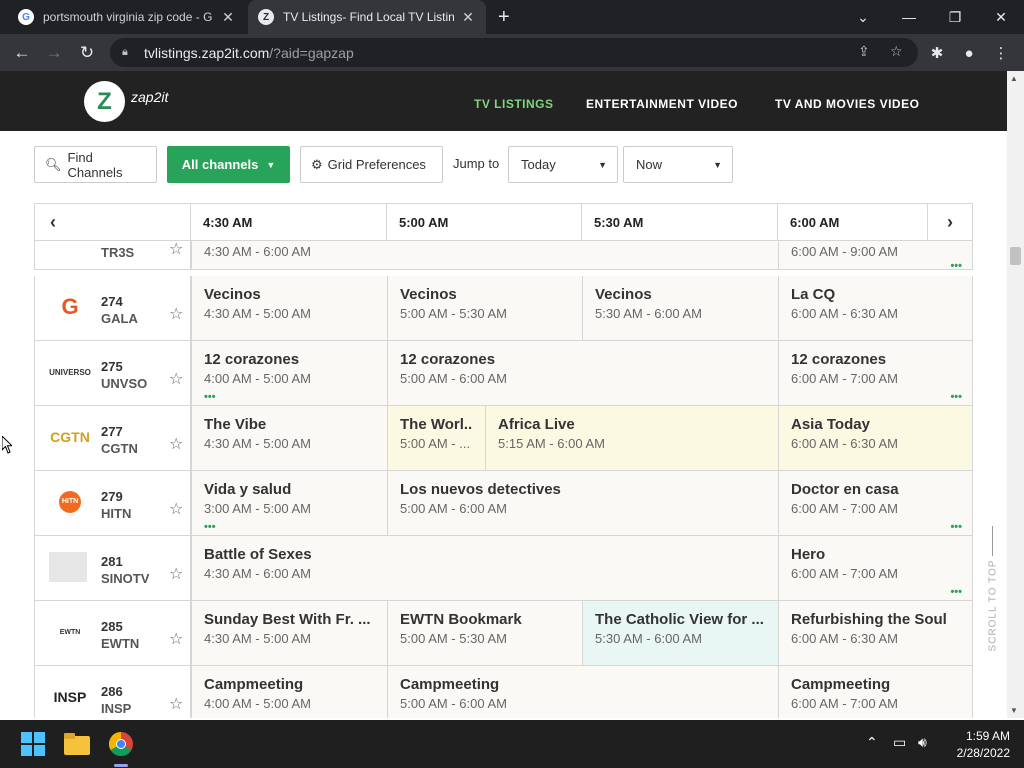  Describe the element at coordinates (680, 308) in the screenshot. I see `program-cell: Vecinos 5:30 AM - 6:00 AM` at that location.